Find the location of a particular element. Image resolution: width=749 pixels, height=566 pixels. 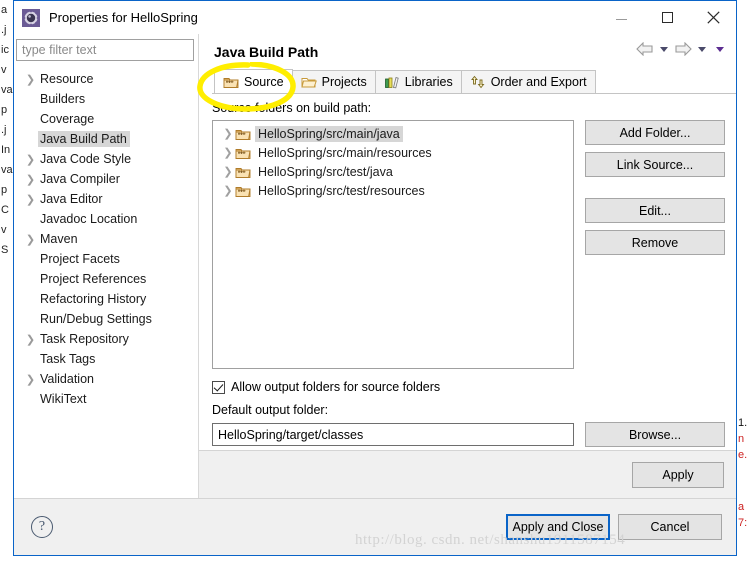

open-folder-icon is located at coordinates (308, 82).